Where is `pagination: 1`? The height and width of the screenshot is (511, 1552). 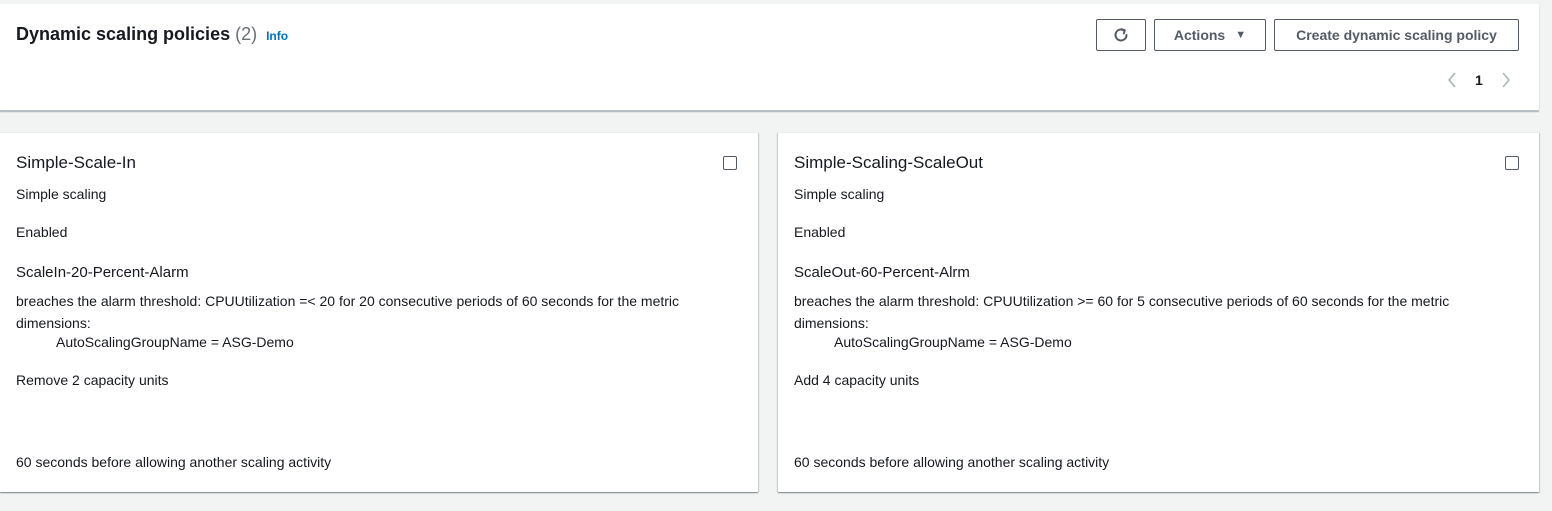 pagination: 1 is located at coordinates (1479, 80).